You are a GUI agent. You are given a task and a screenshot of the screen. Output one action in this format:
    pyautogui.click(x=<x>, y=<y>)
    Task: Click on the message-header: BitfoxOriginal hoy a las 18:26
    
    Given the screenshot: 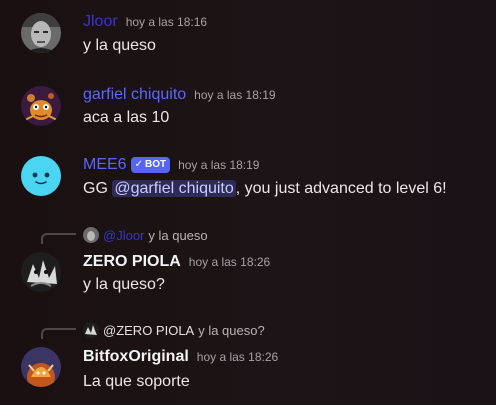 What is the action you would take?
    pyautogui.click(x=180, y=358)
    